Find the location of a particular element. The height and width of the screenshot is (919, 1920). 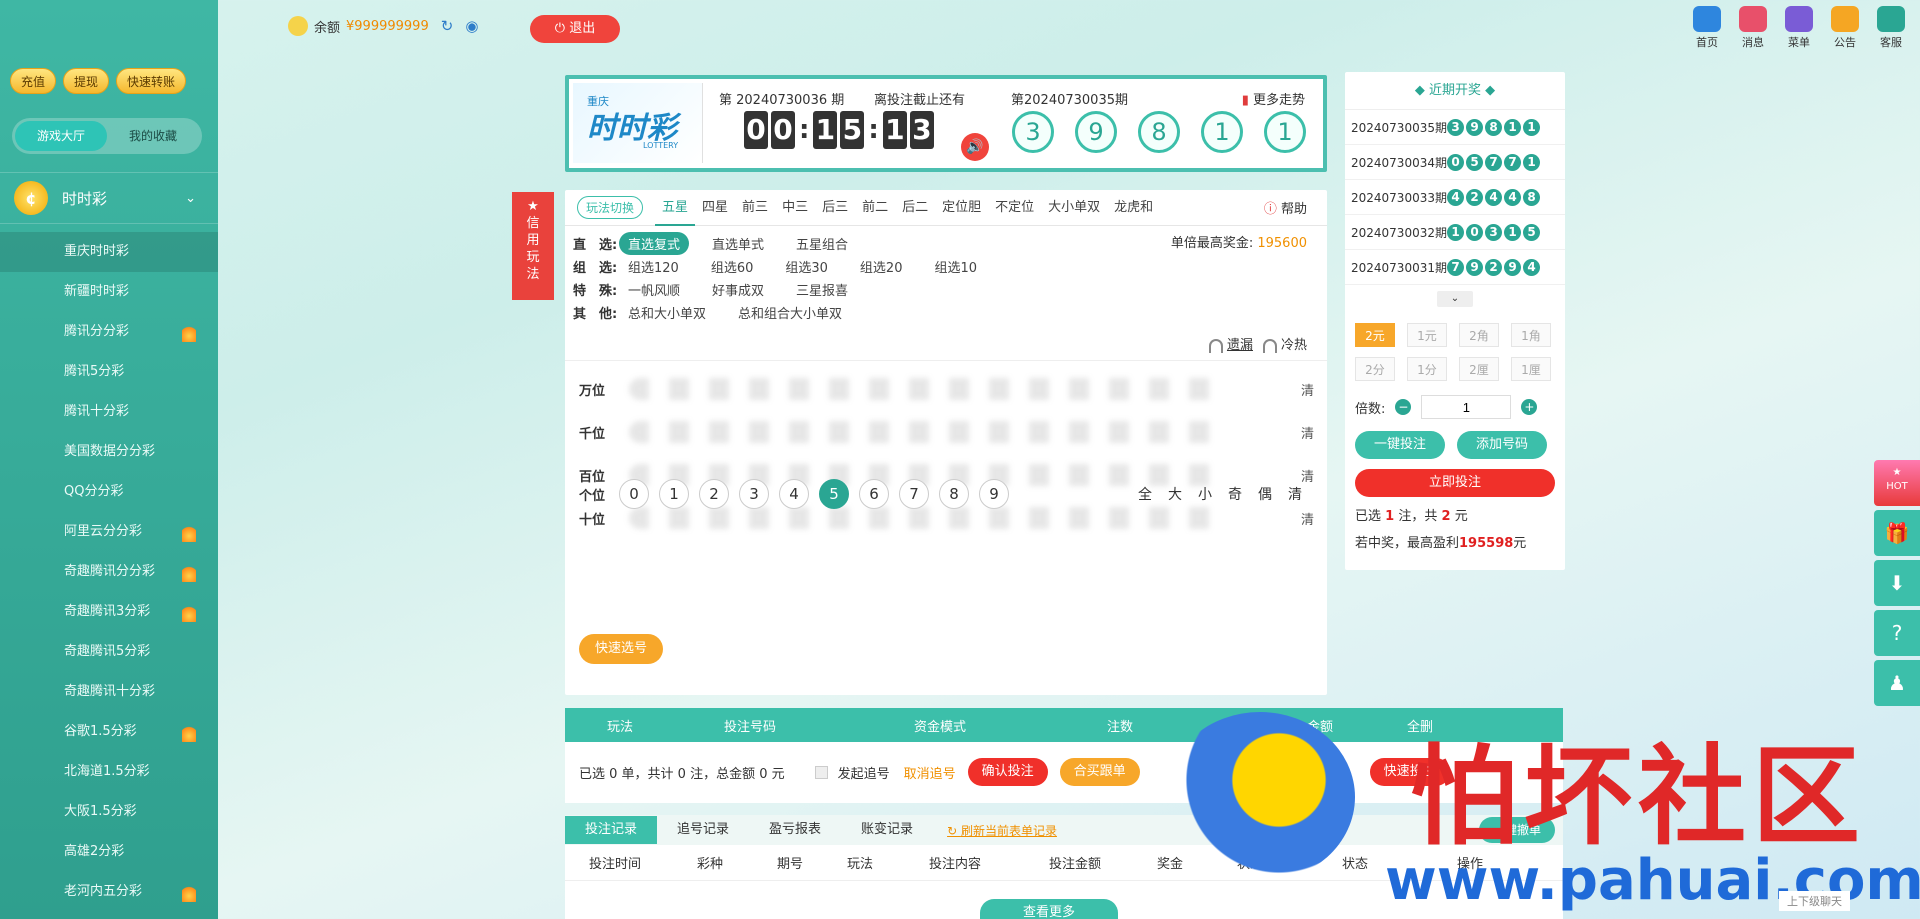

money-mode-option: 1角 is located at coordinates (1531, 335).